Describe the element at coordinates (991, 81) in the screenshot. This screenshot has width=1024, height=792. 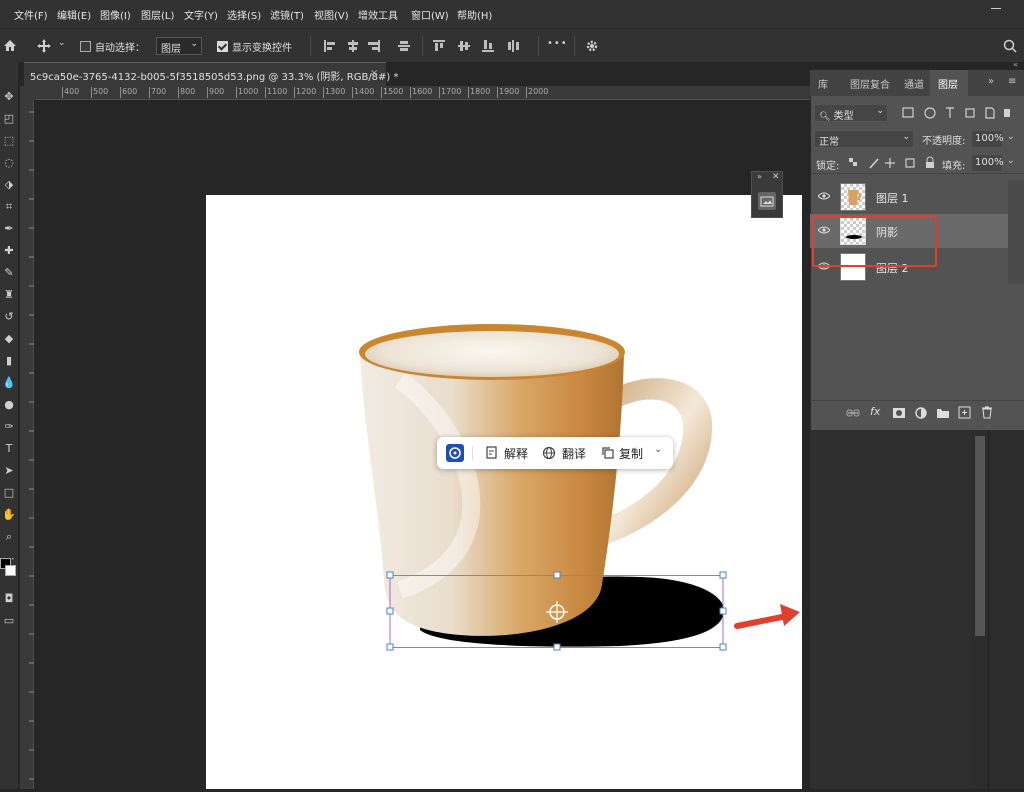
I see `expand-panel-icon: »` at that location.